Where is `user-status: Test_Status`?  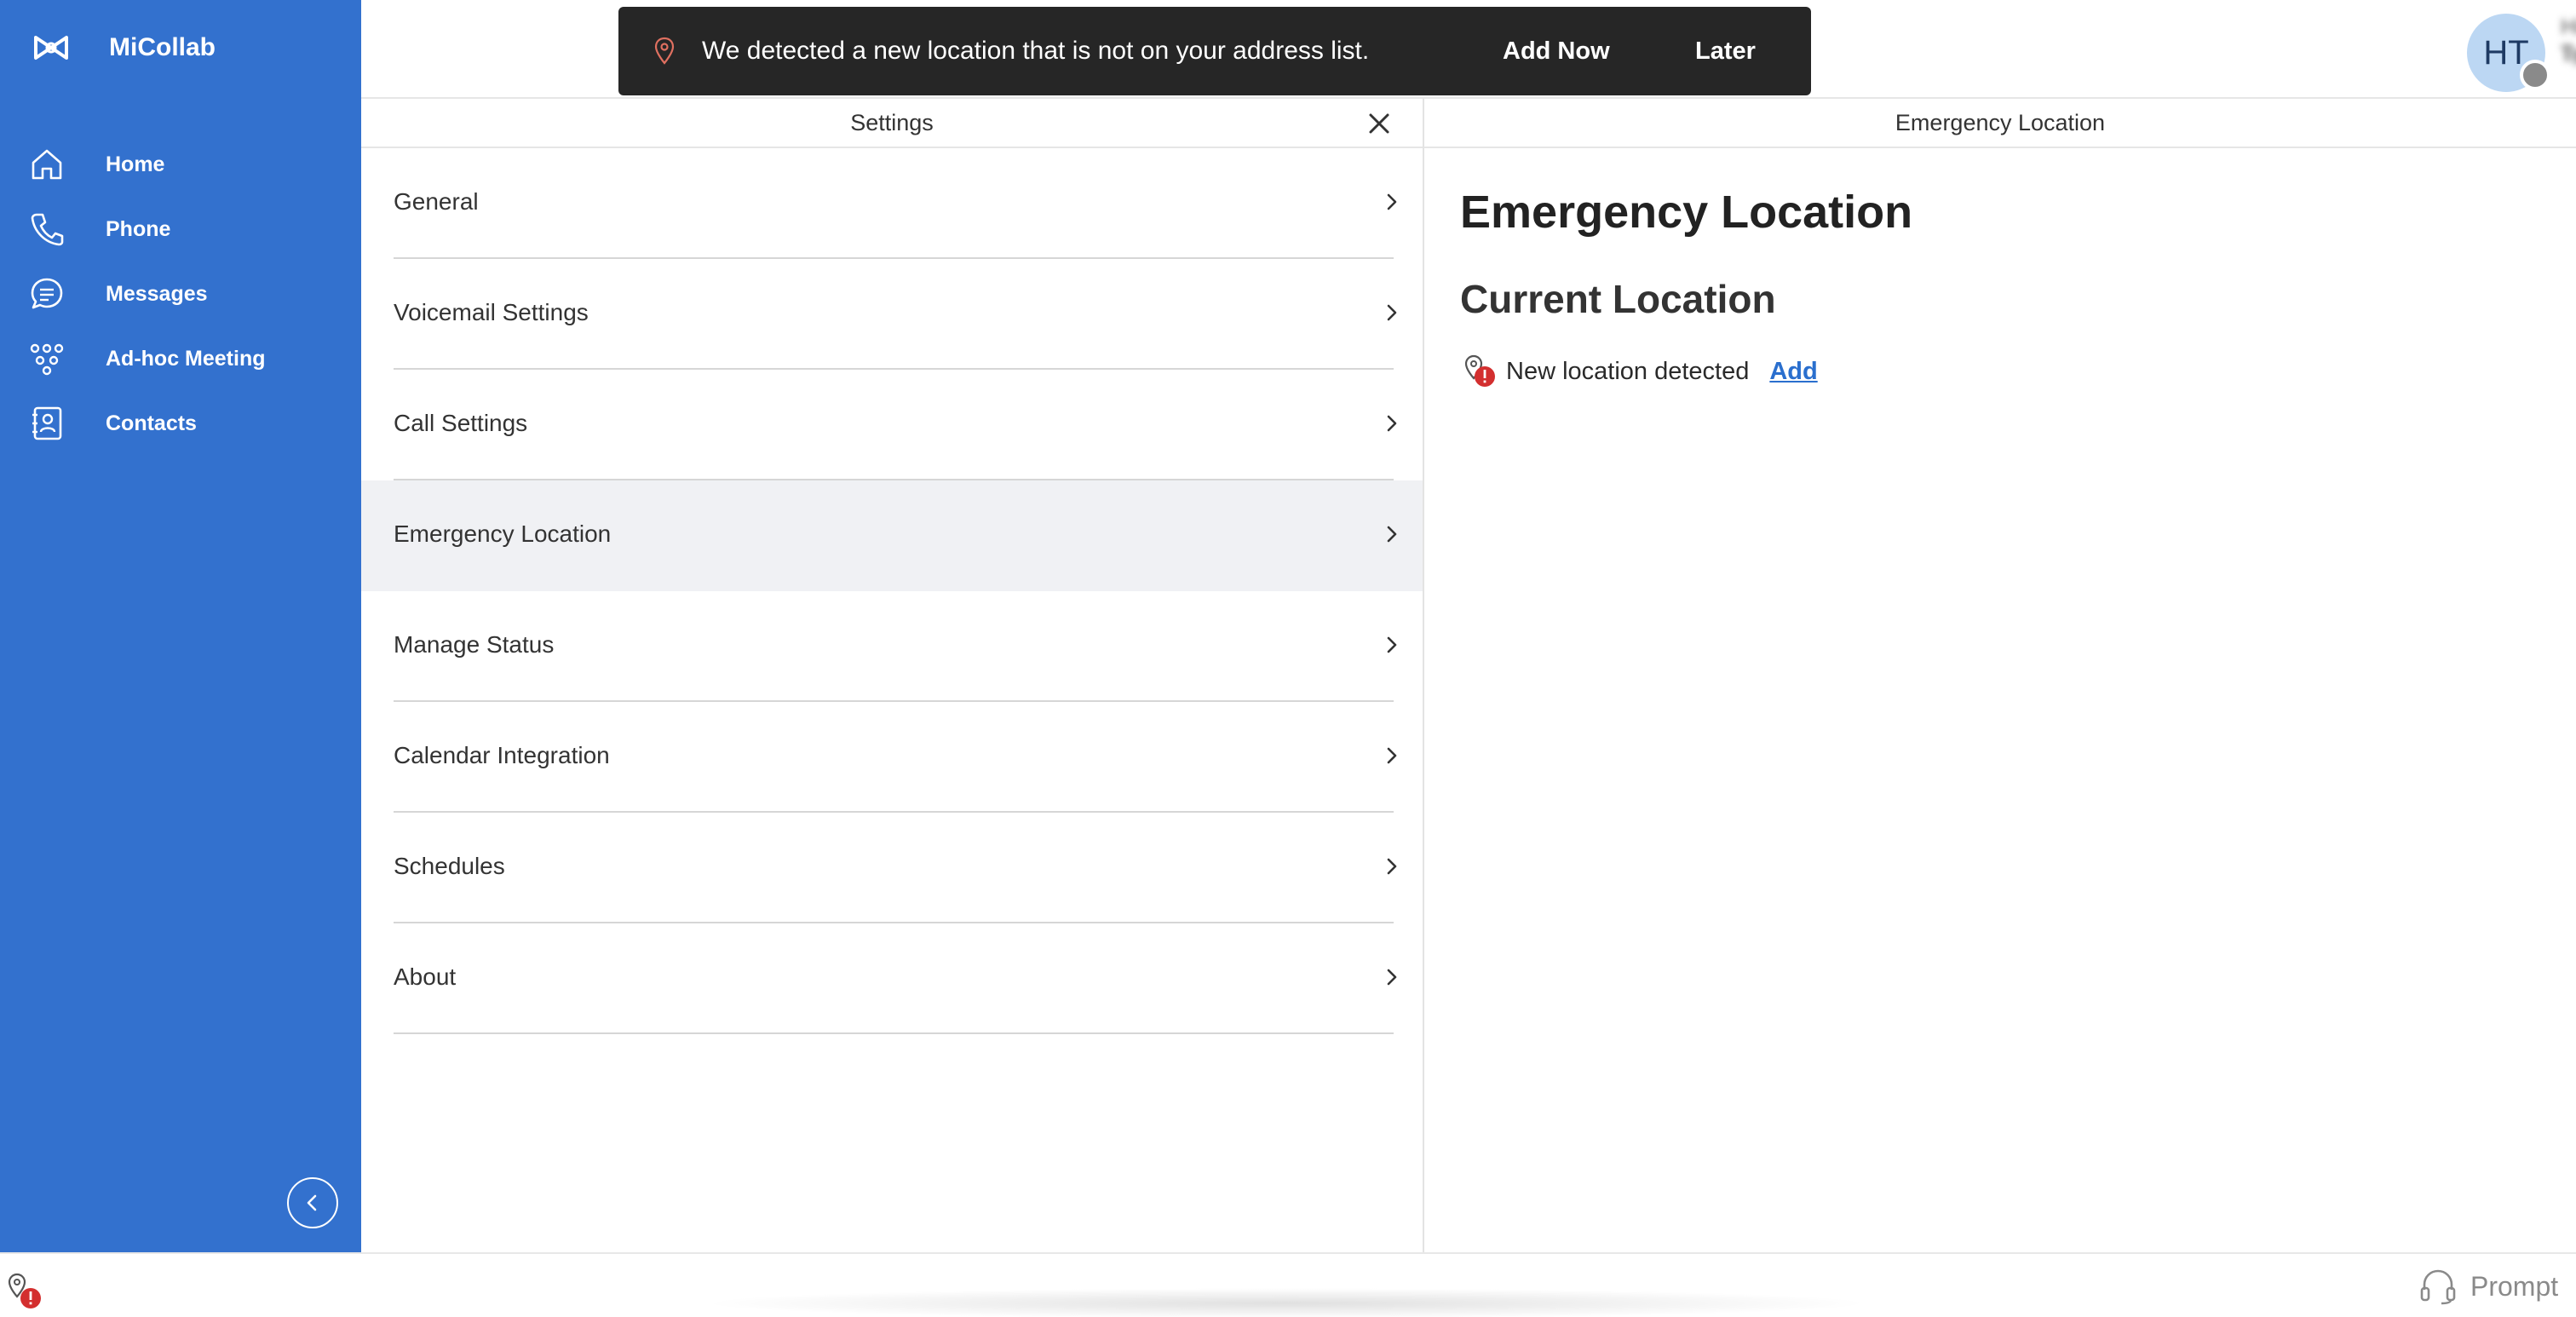
user-status: Test_Status is located at coordinates (2569, 55).